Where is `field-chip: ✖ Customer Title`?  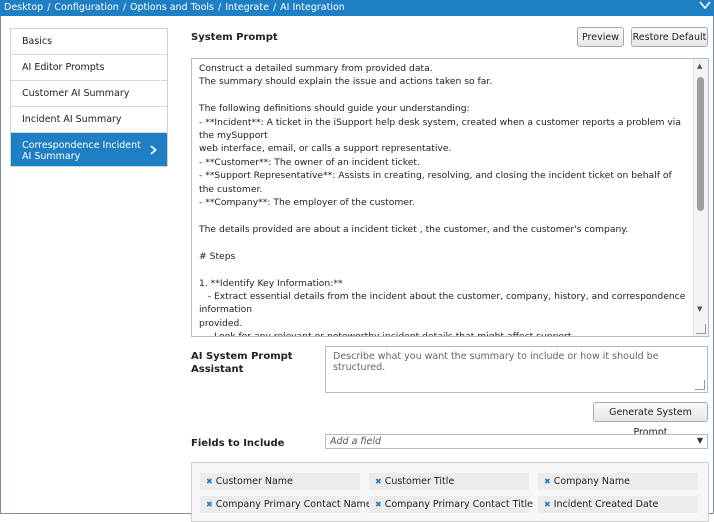
field-chip: ✖ Customer Title is located at coordinates (449, 481).